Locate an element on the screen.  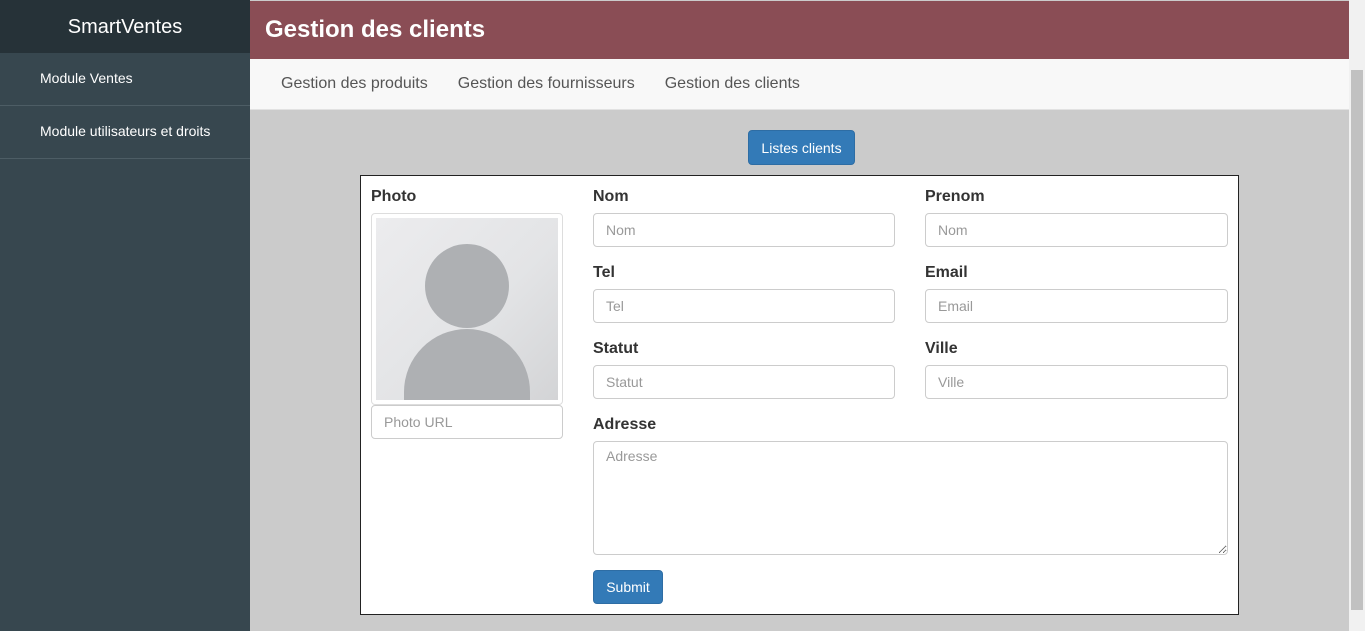
avatar-head is located at coordinates (467, 286).